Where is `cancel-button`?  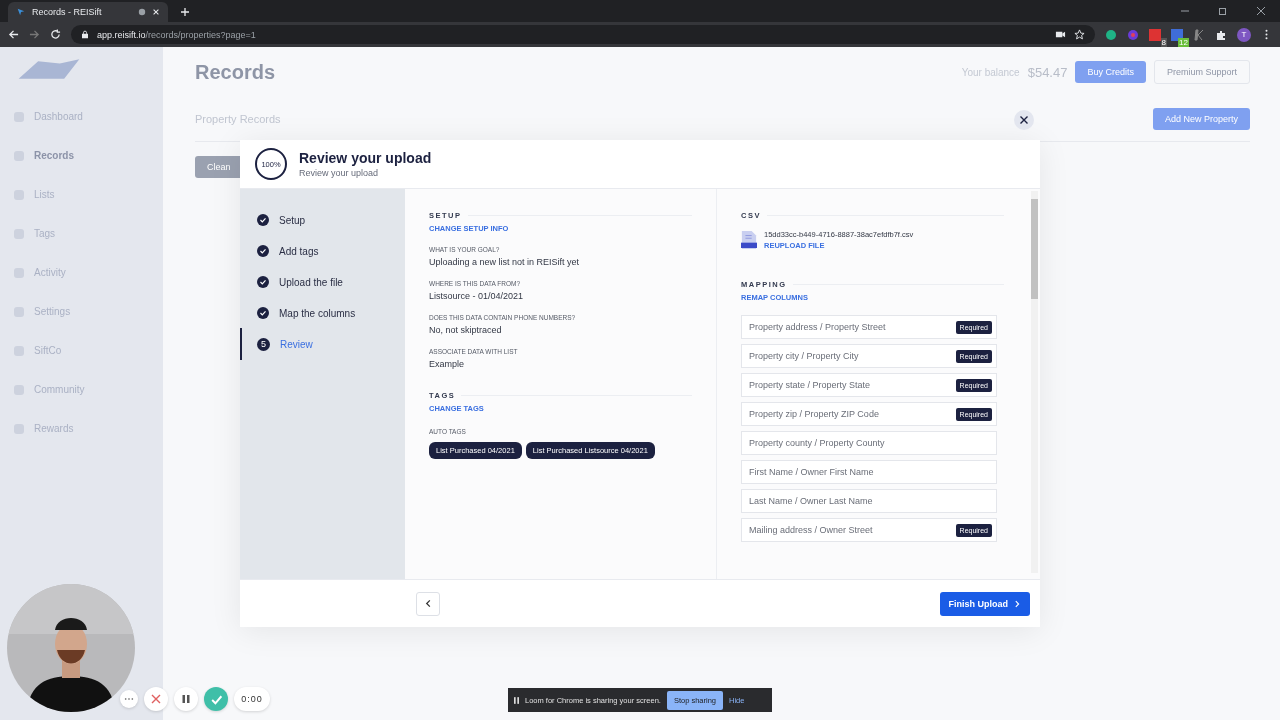
cancel-button is located at coordinates (156, 699).